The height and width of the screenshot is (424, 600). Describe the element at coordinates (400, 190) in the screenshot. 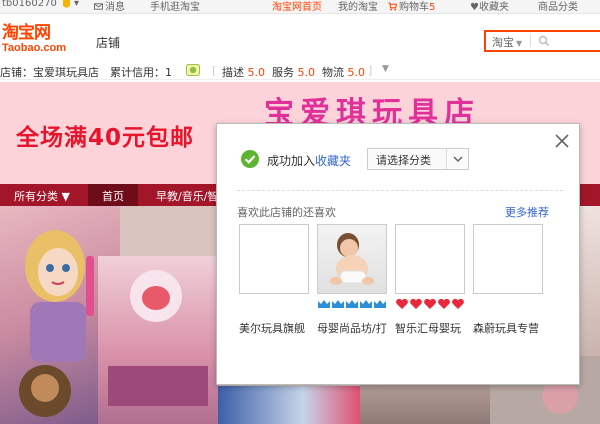

I see `dialog-divider` at that location.